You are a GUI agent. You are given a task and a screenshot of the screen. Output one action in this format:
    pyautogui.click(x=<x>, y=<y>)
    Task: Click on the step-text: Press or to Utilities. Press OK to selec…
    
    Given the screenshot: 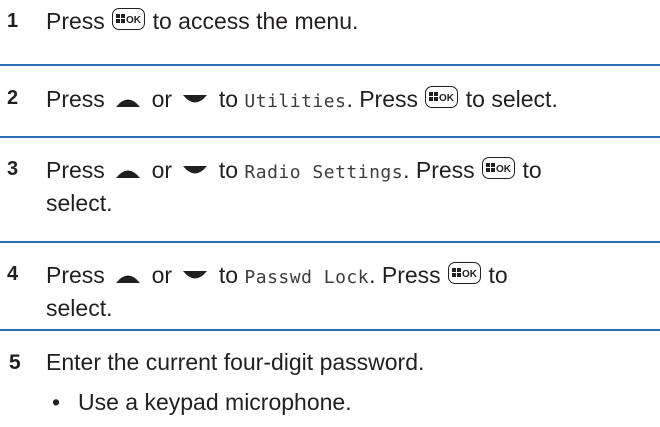 What is the action you would take?
    pyautogui.click(x=302, y=99)
    